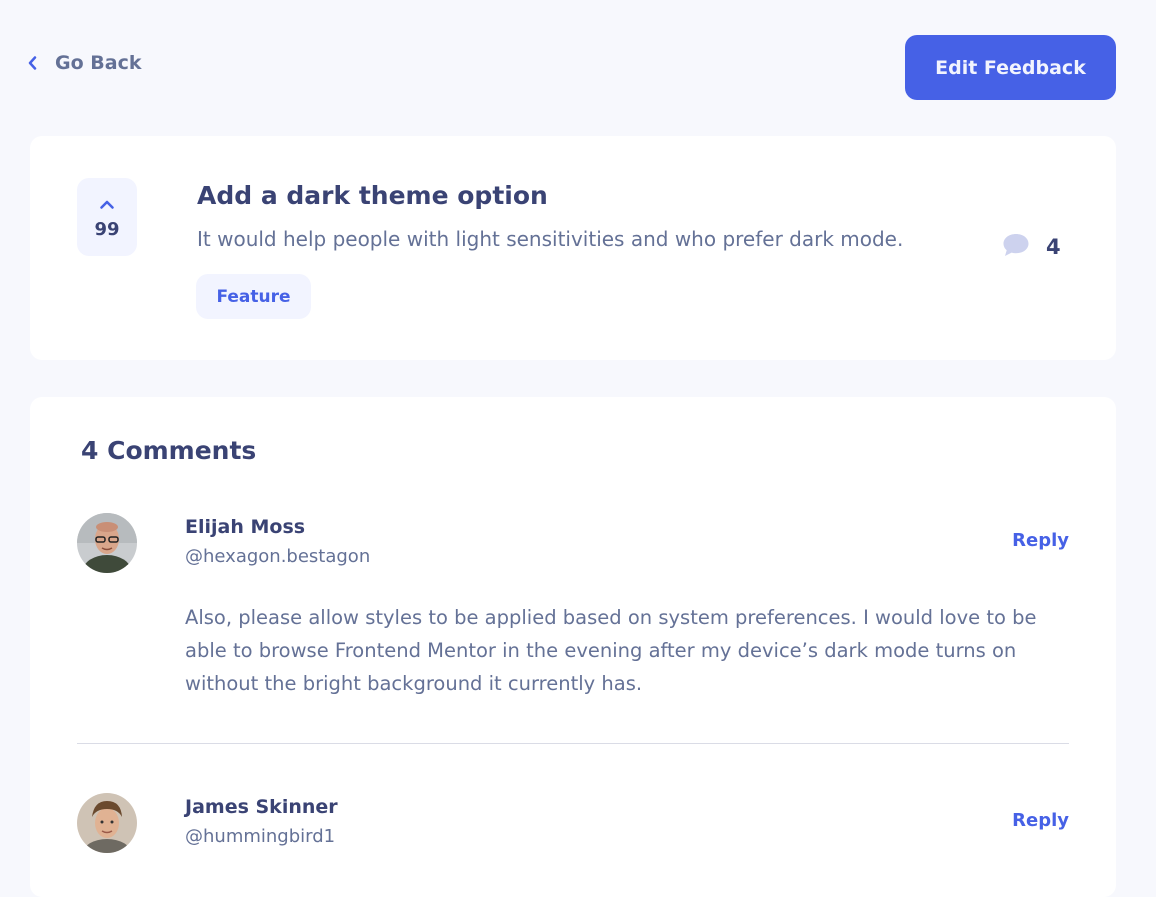 The width and height of the screenshot is (1156, 897). I want to click on comment-bubble-icon, so click(1016, 247).